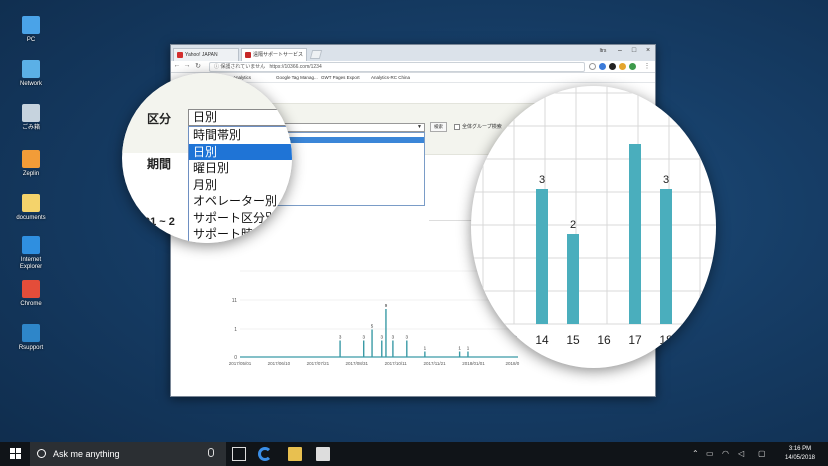  What do you see at coordinates (159, 222) in the screenshot?
I see `period-text-partial: 01 ~ 2` at bounding box center [159, 222].